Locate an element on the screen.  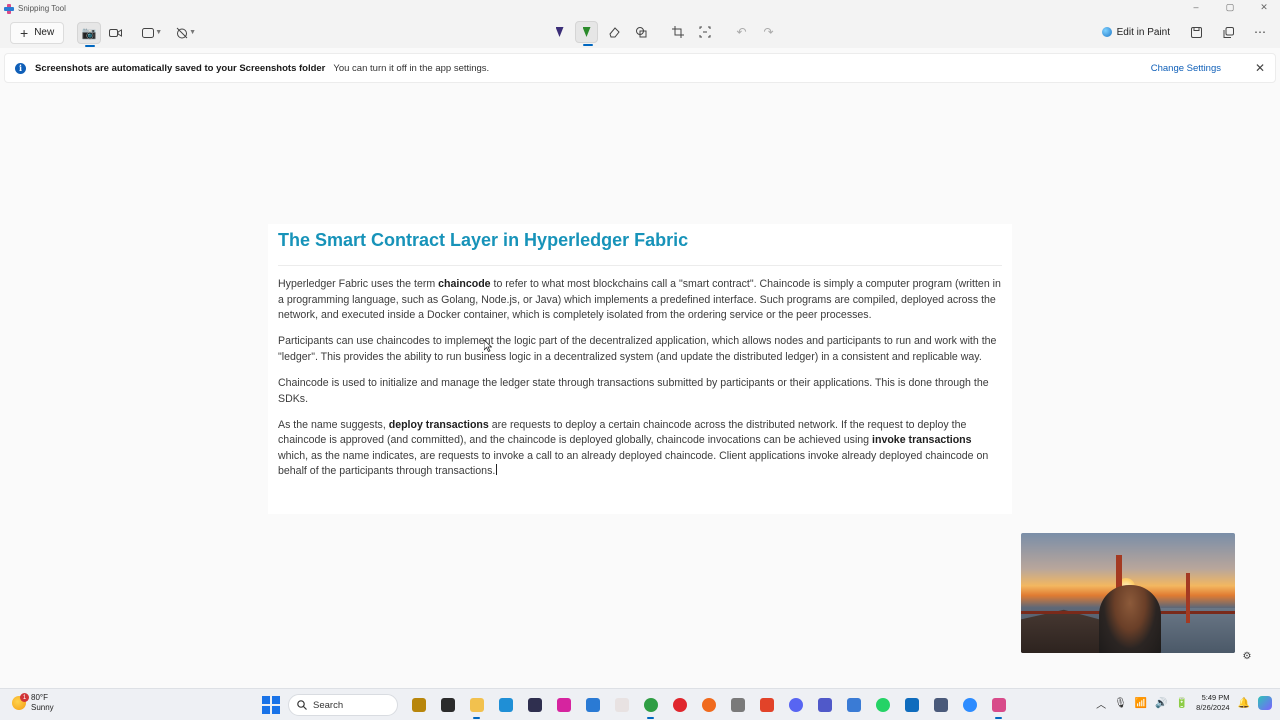
store-icon is located at coordinates (592, 705).